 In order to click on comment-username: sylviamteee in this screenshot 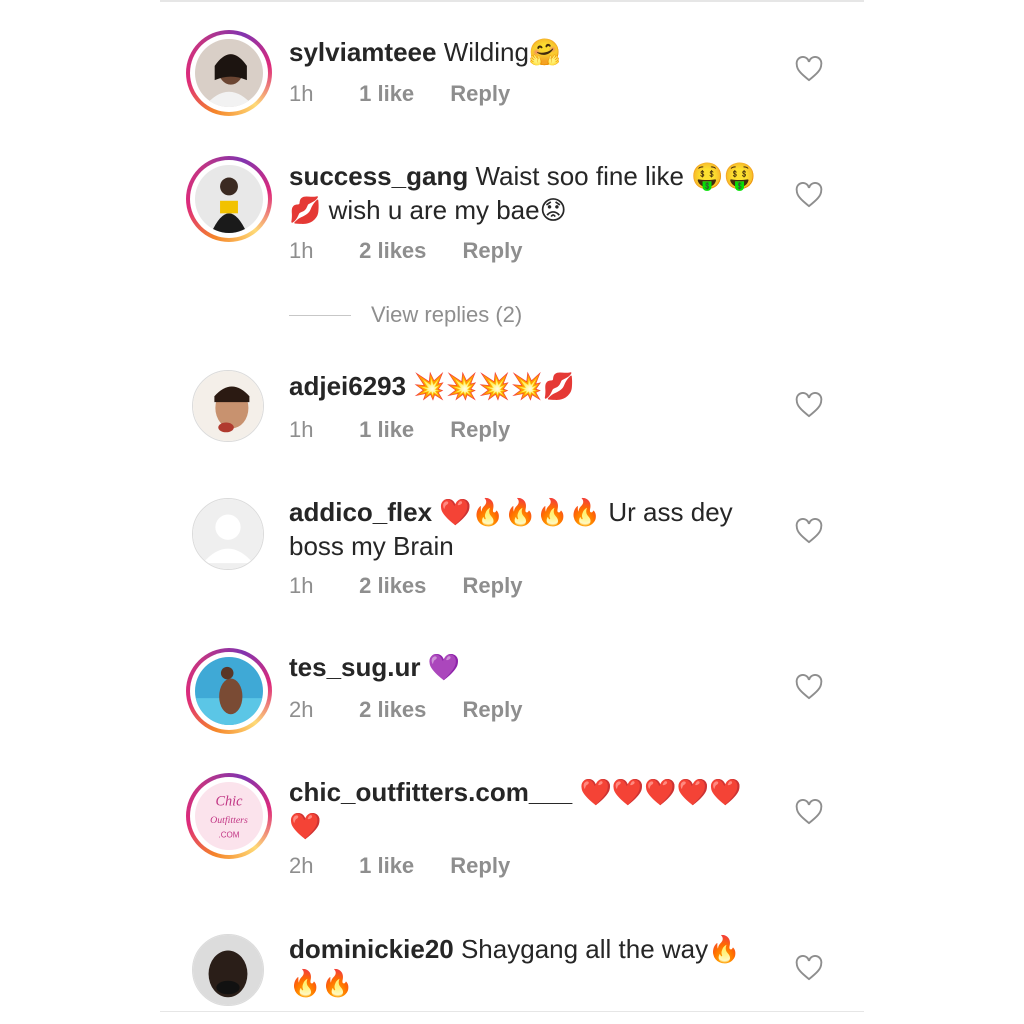, I will do `click(362, 52)`.